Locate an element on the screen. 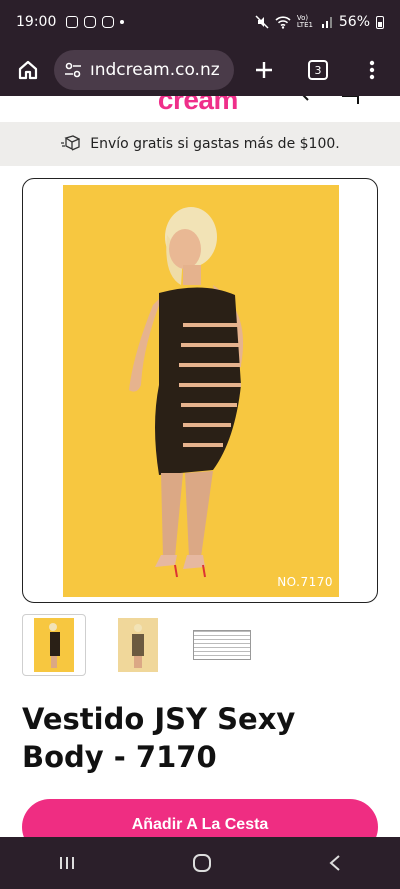  thumbnail-strip is located at coordinates (138, 645).